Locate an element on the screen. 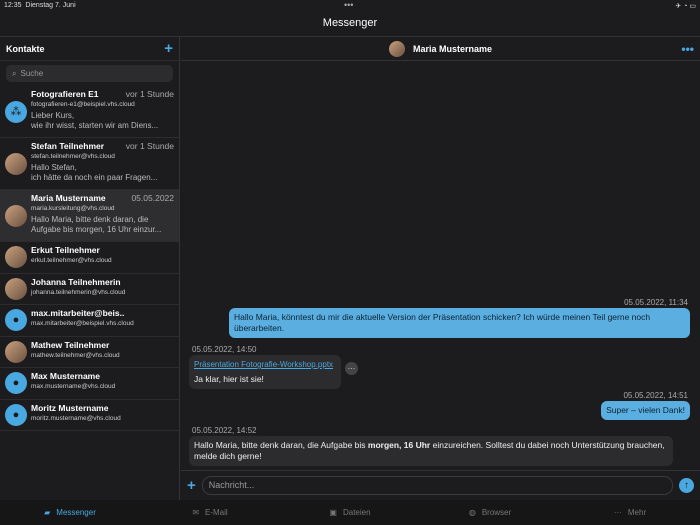 The height and width of the screenshot is (525, 700). add-attachment-button: + is located at coordinates (191, 485).